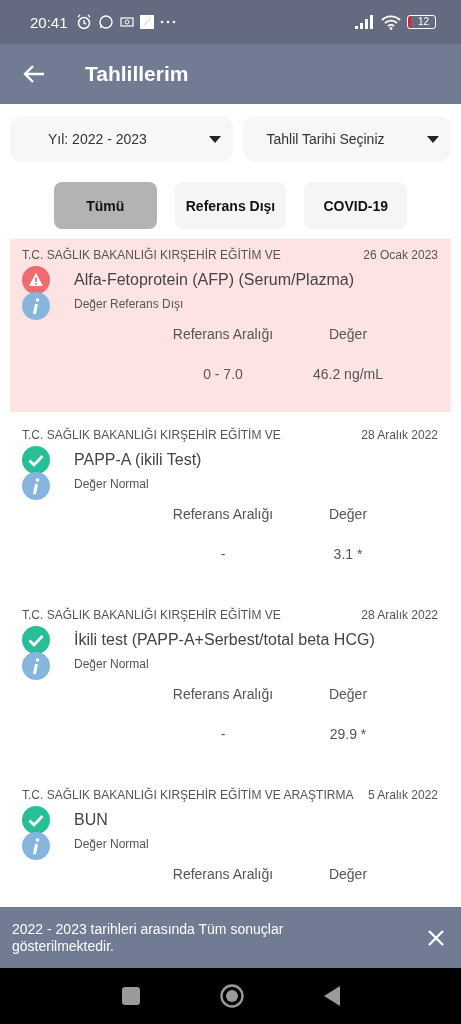 This screenshot has height=1024, width=461. What do you see at coordinates (130, 996) in the screenshot?
I see `recents-icon` at bounding box center [130, 996].